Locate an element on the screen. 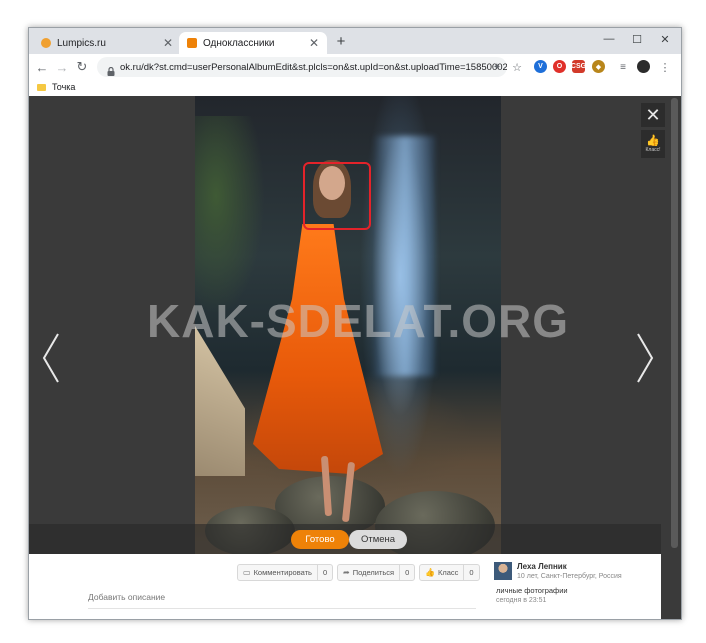 The width and height of the screenshot is (706, 643). author-name: Леха Лепник is located at coordinates (542, 566).